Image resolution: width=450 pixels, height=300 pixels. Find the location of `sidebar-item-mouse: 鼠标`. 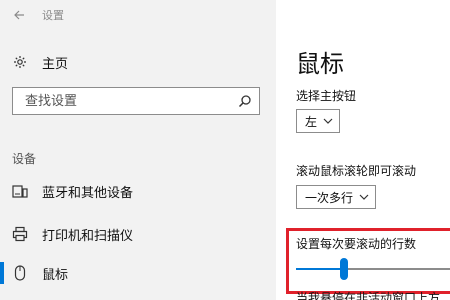

sidebar-item-mouse: 鼠标 is located at coordinates (138, 273).